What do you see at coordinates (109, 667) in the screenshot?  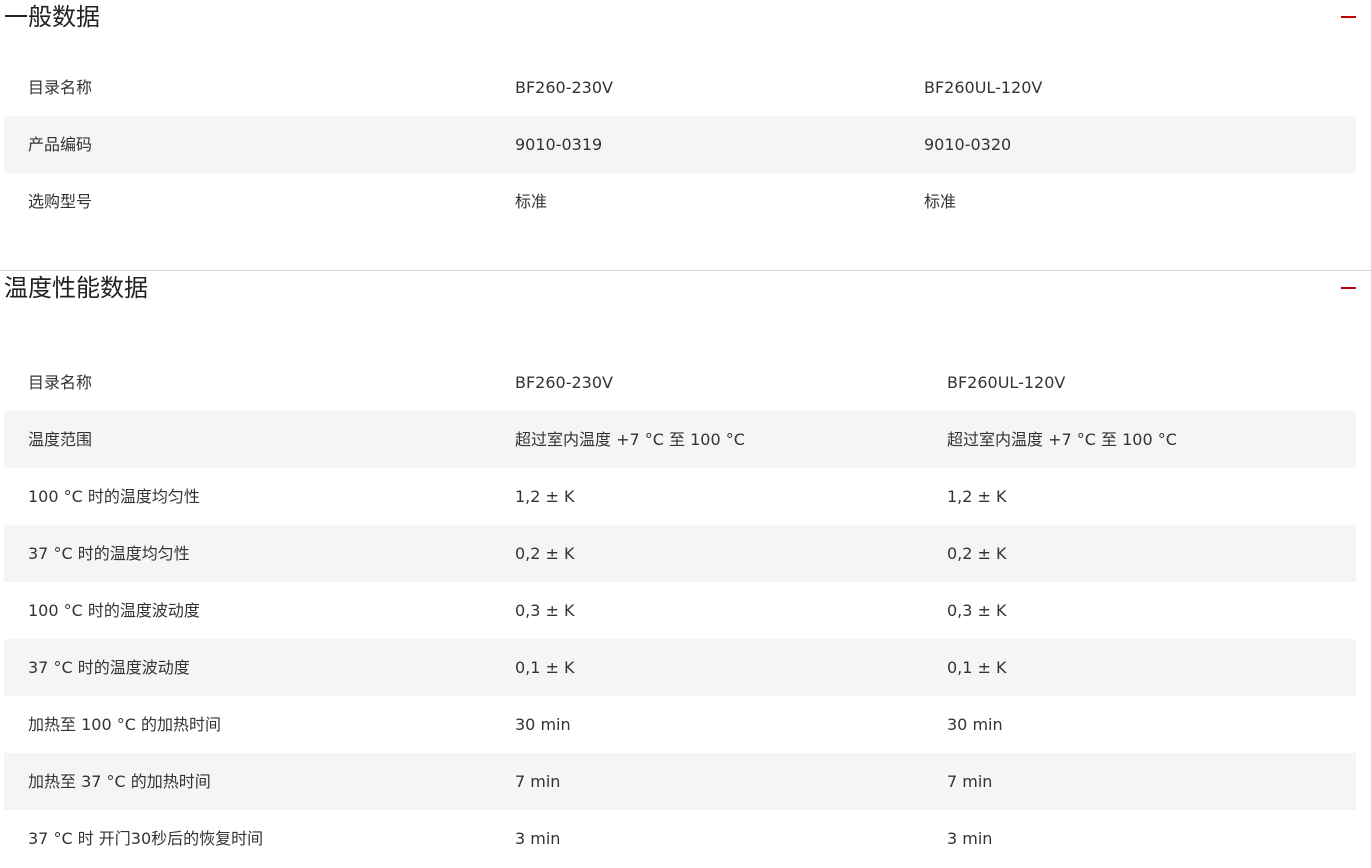 I see `spec-label: 37 °C 时的温度波动度` at bounding box center [109, 667].